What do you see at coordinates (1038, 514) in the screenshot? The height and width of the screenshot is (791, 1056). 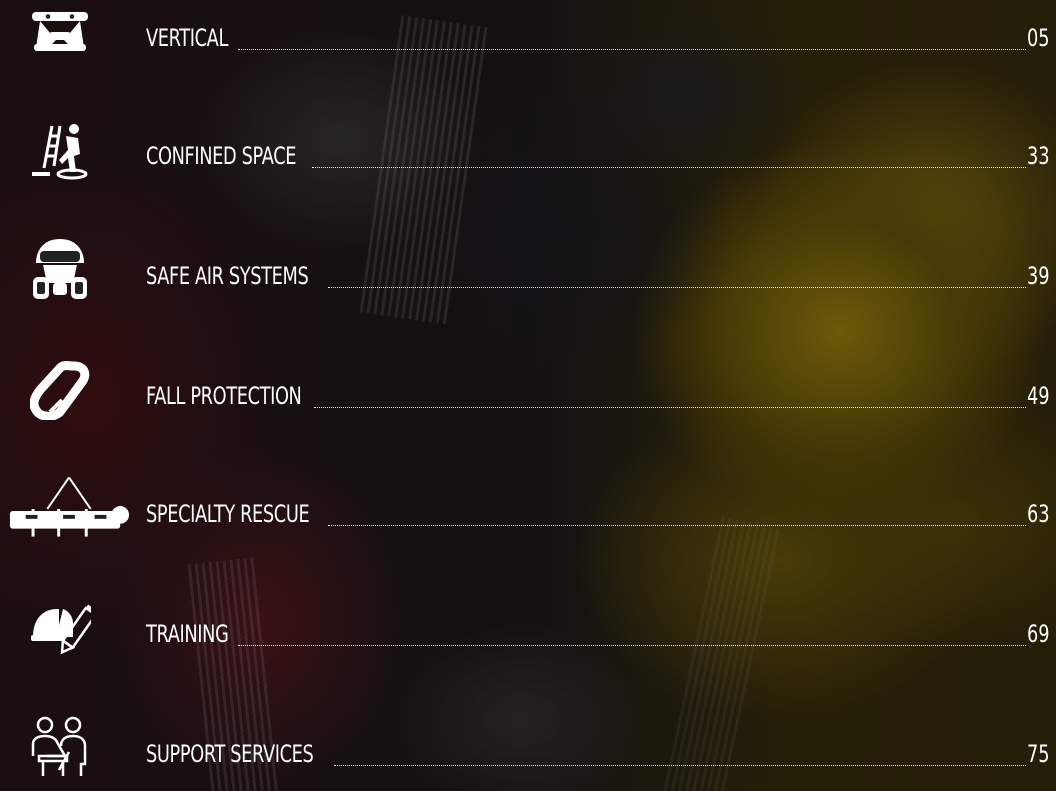 I see `toc-page-number: 63` at bounding box center [1038, 514].